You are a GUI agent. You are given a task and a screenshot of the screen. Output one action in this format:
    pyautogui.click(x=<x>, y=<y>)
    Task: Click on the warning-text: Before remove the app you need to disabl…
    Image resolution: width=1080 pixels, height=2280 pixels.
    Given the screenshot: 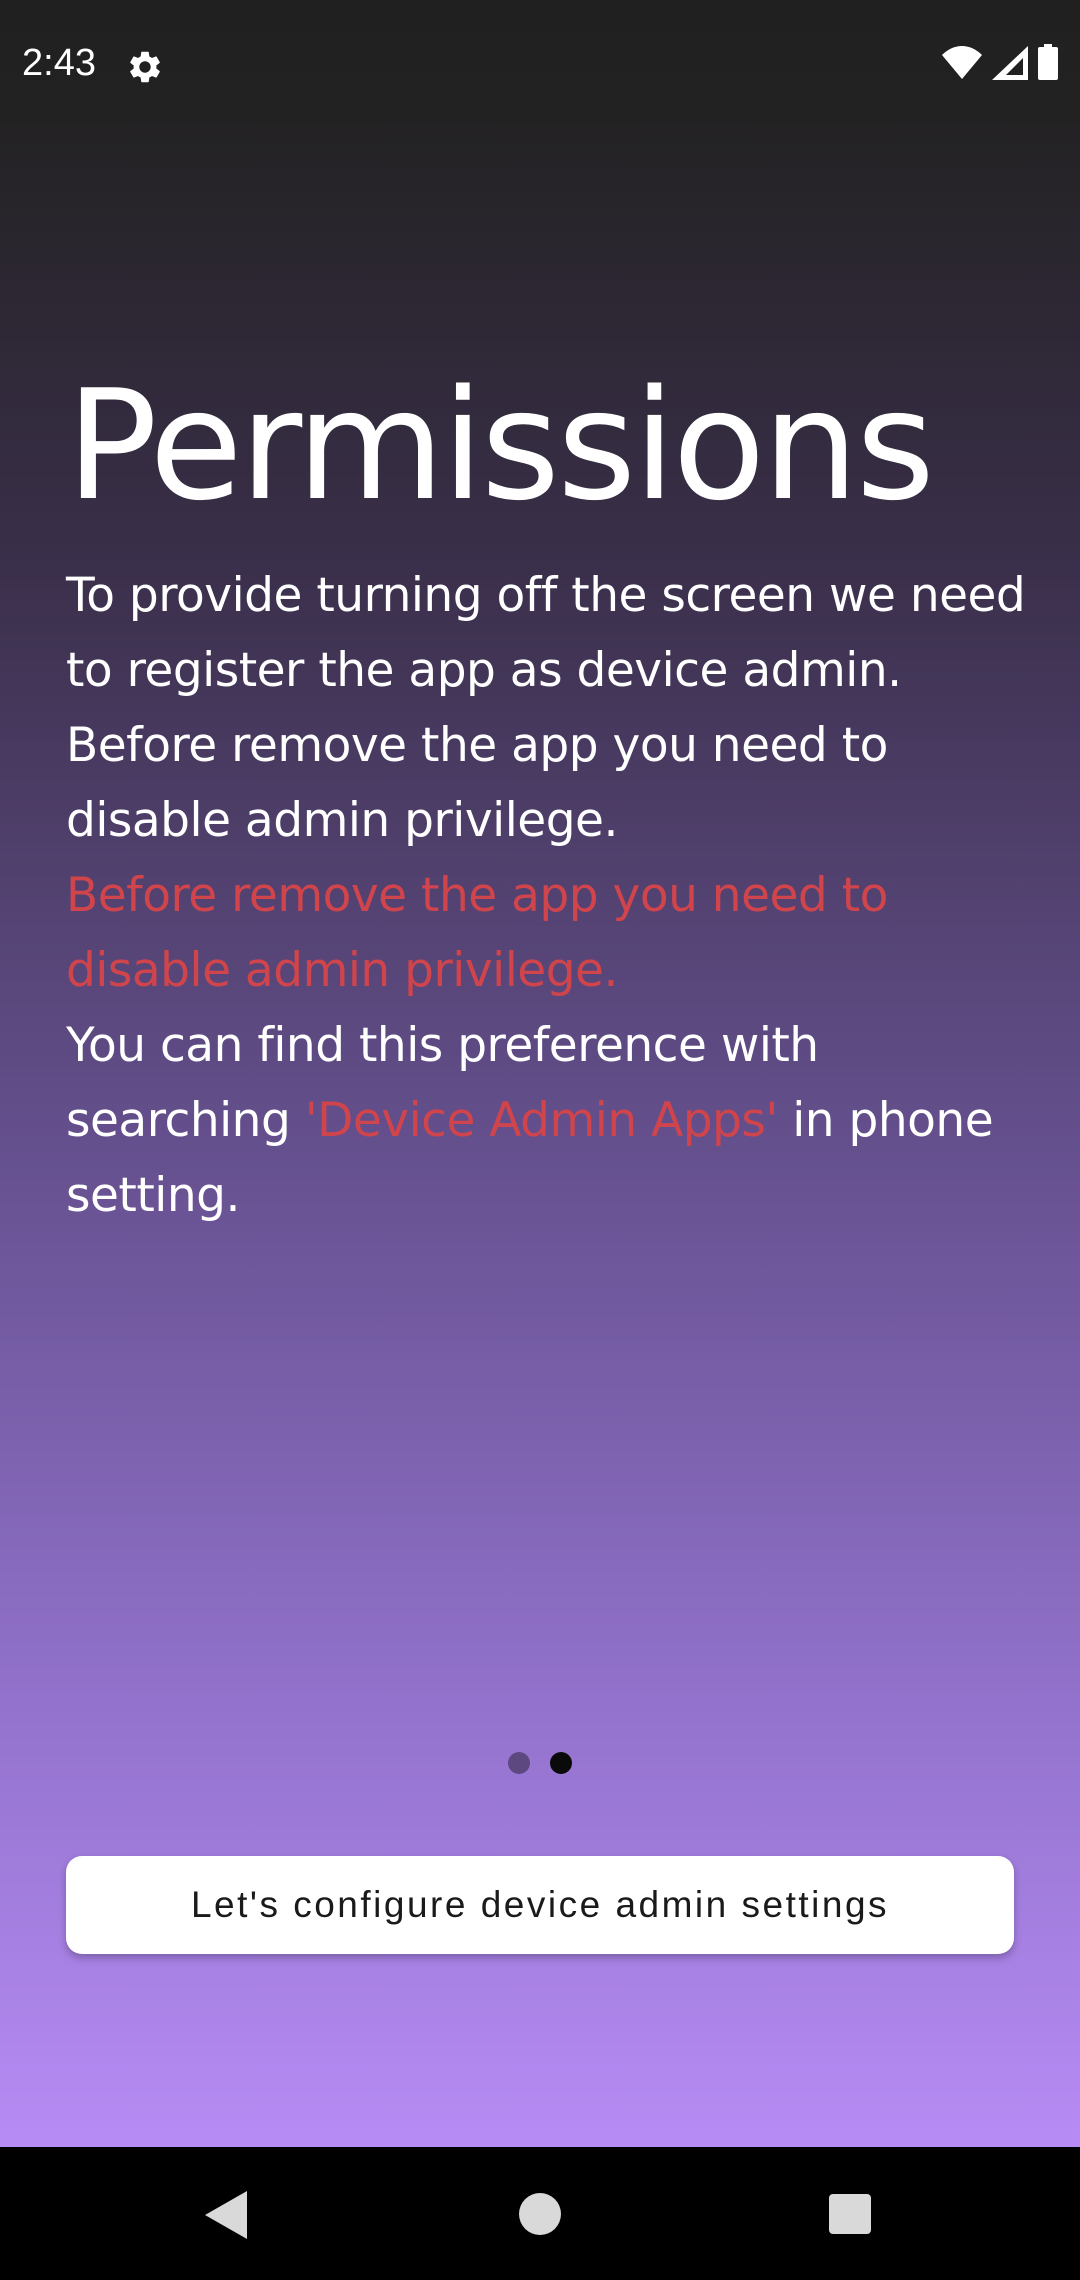 What is the action you would take?
    pyautogui.click(x=477, y=933)
    